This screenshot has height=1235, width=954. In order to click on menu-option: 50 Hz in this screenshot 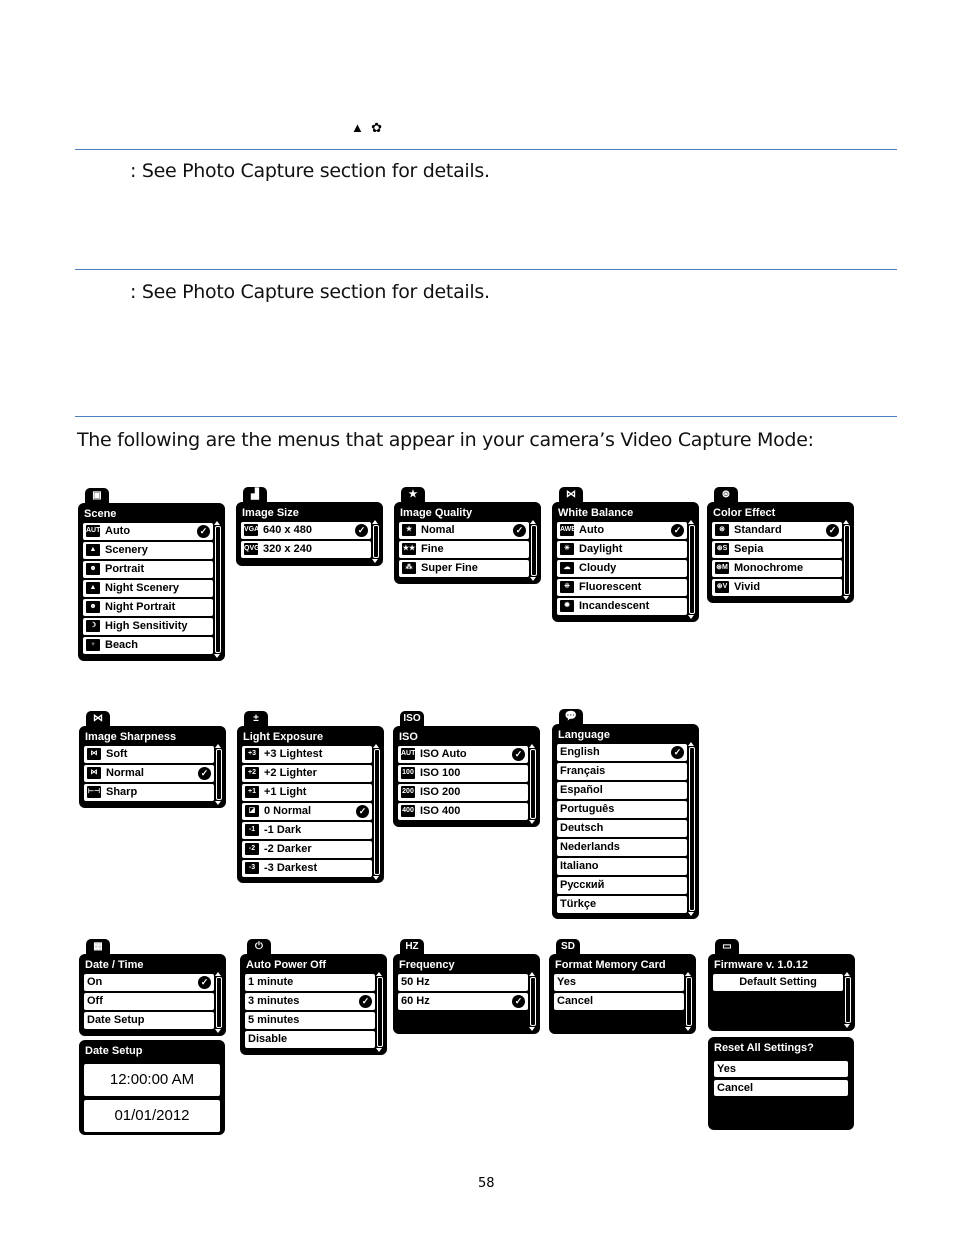, I will do `click(463, 982)`.